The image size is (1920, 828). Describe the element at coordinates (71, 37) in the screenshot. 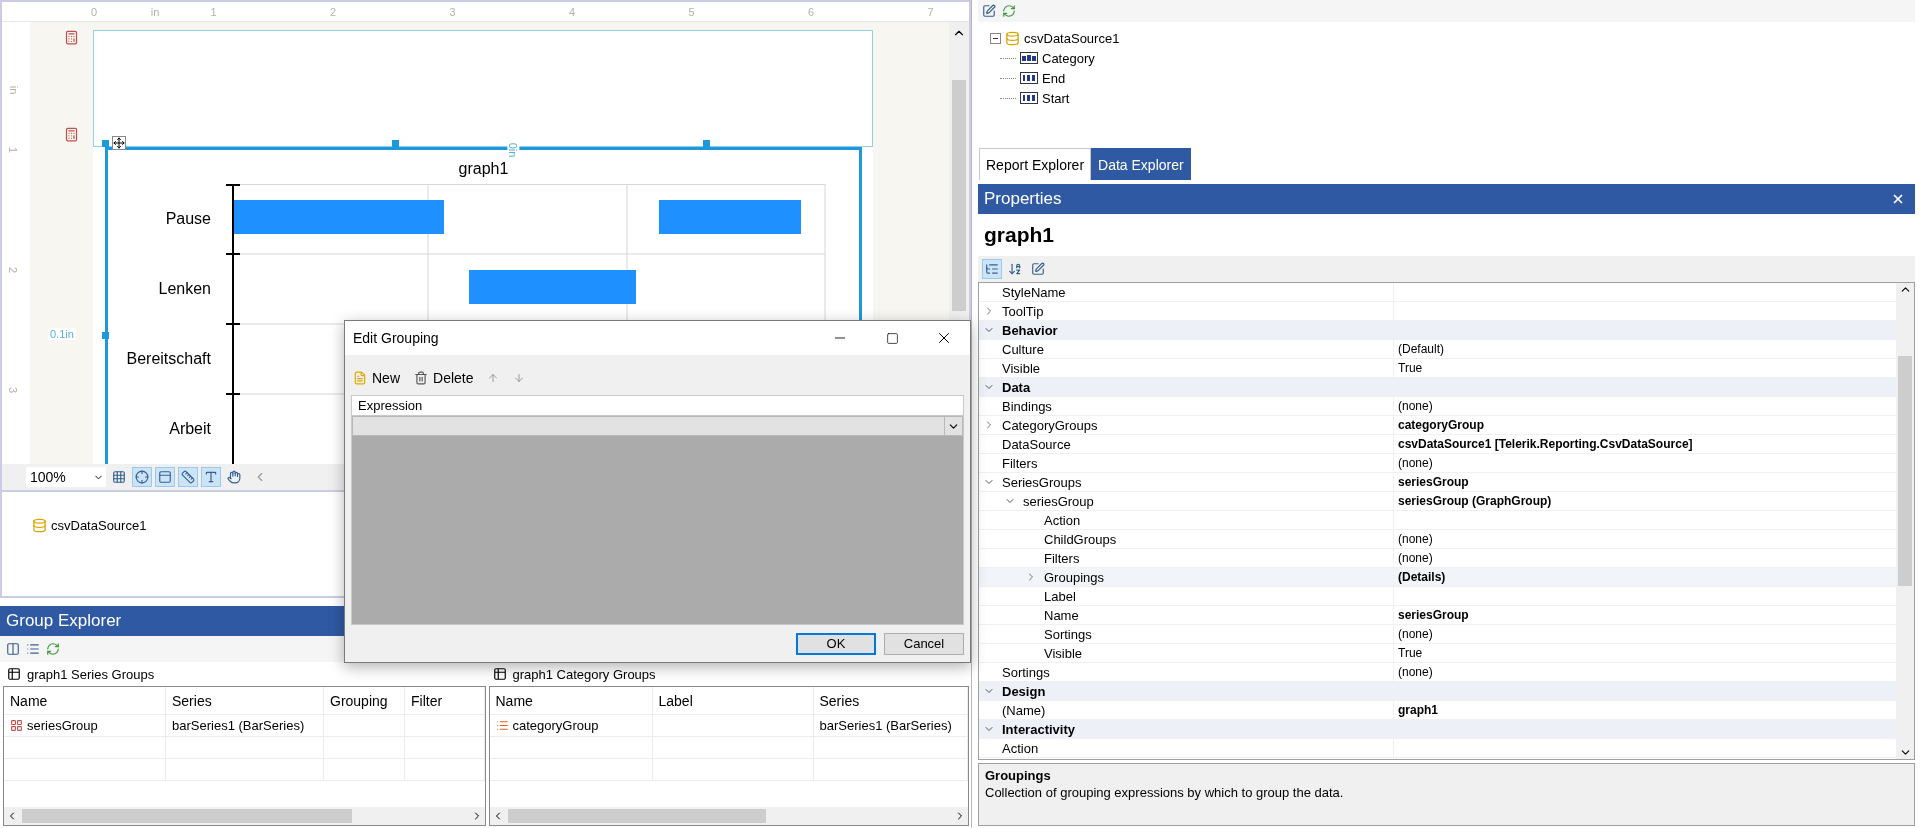

I see `section-icon` at that location.